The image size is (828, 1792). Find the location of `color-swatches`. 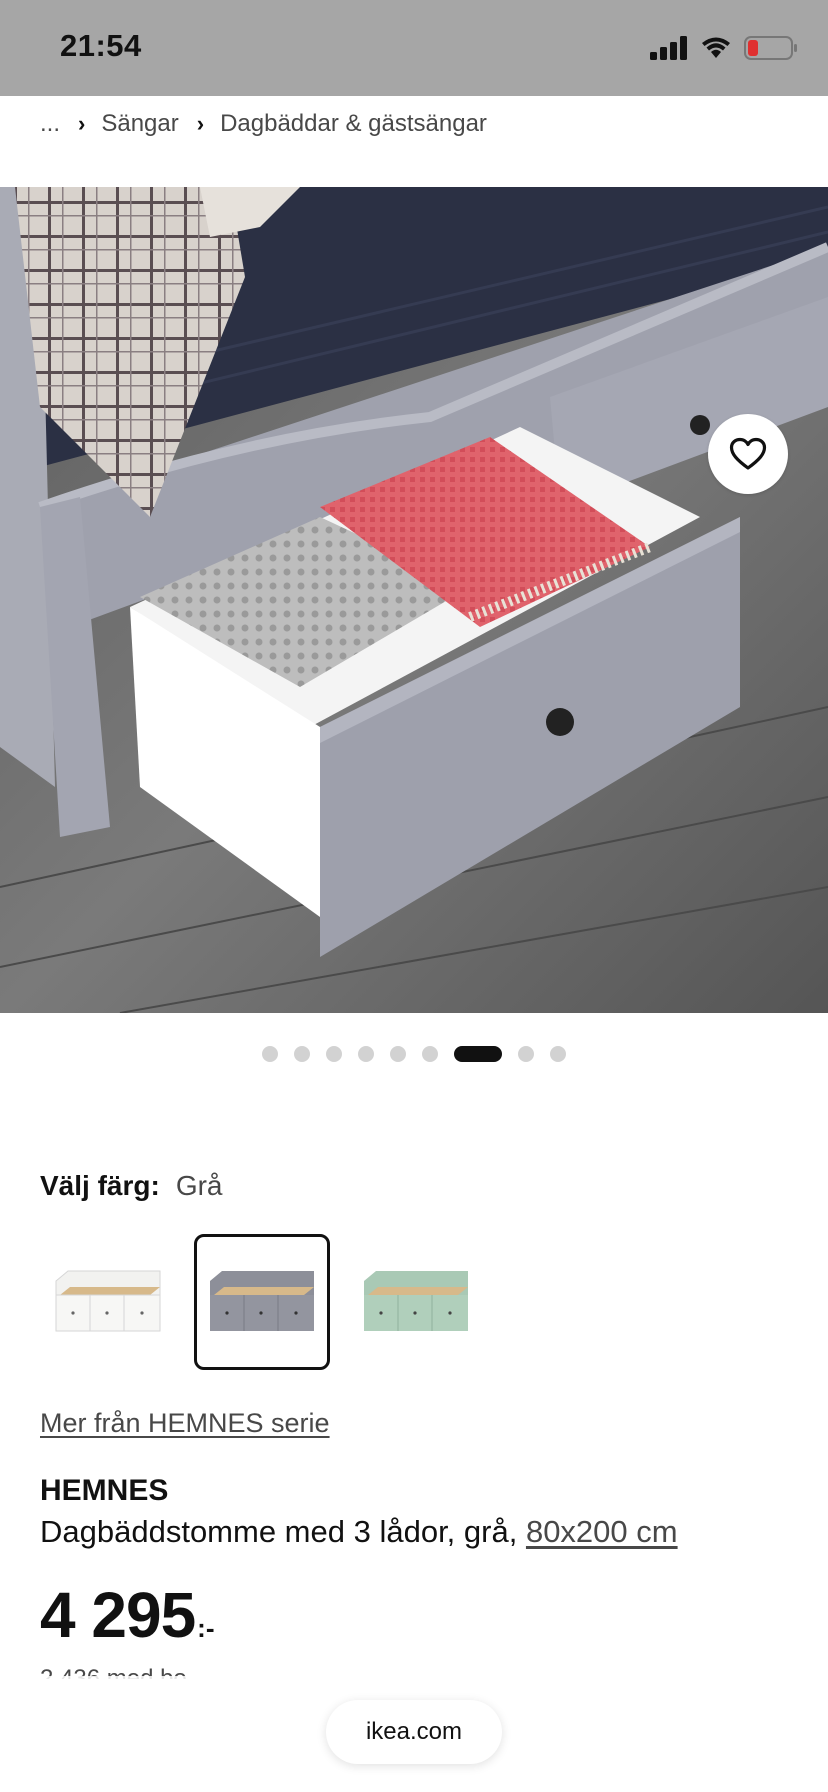

color-swatches is located at coordinates (262, 1302).